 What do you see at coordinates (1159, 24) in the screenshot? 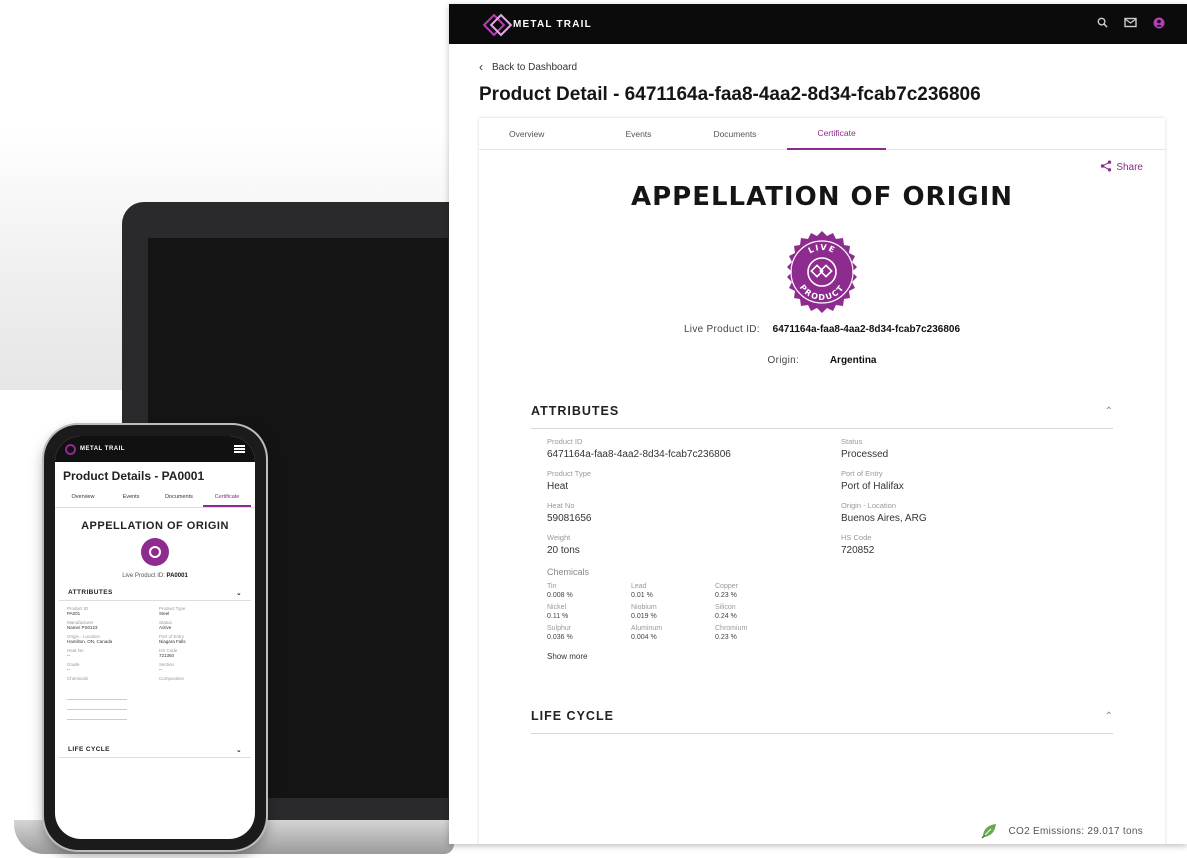
I see `user-icon` at bounding box center [1159, 24].